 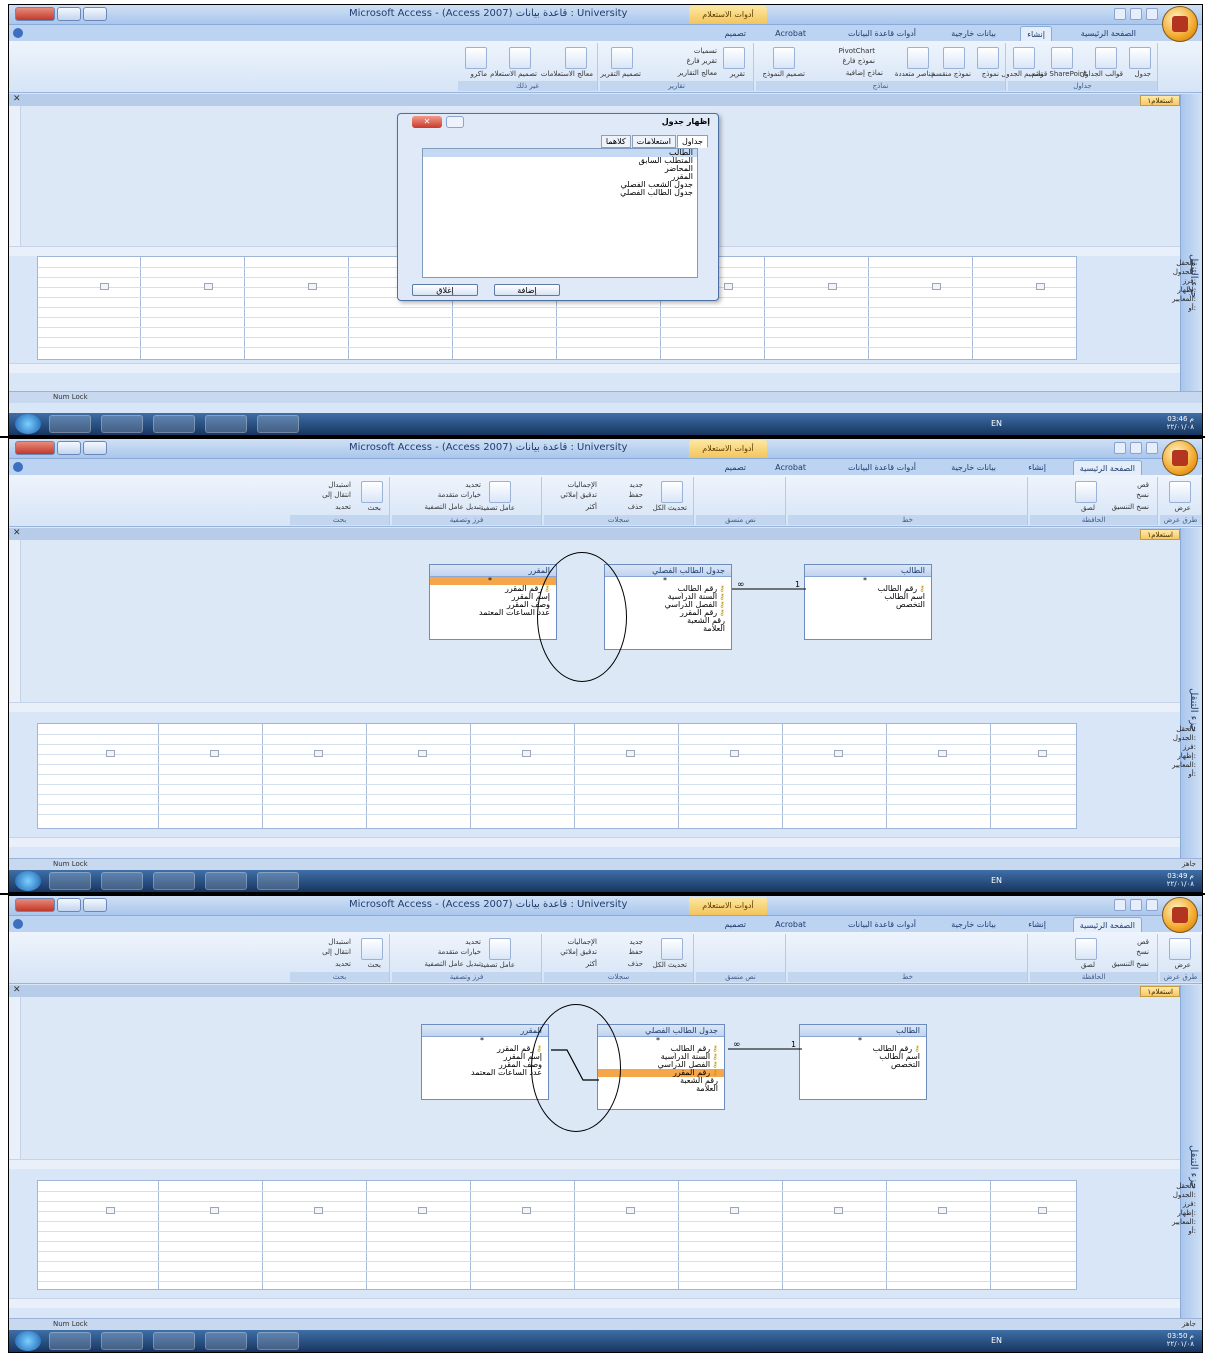 What do you see at coordinates (591, 964) in the screenshot?
I see `more-label: أكثر` at bounding box center [591, 964].